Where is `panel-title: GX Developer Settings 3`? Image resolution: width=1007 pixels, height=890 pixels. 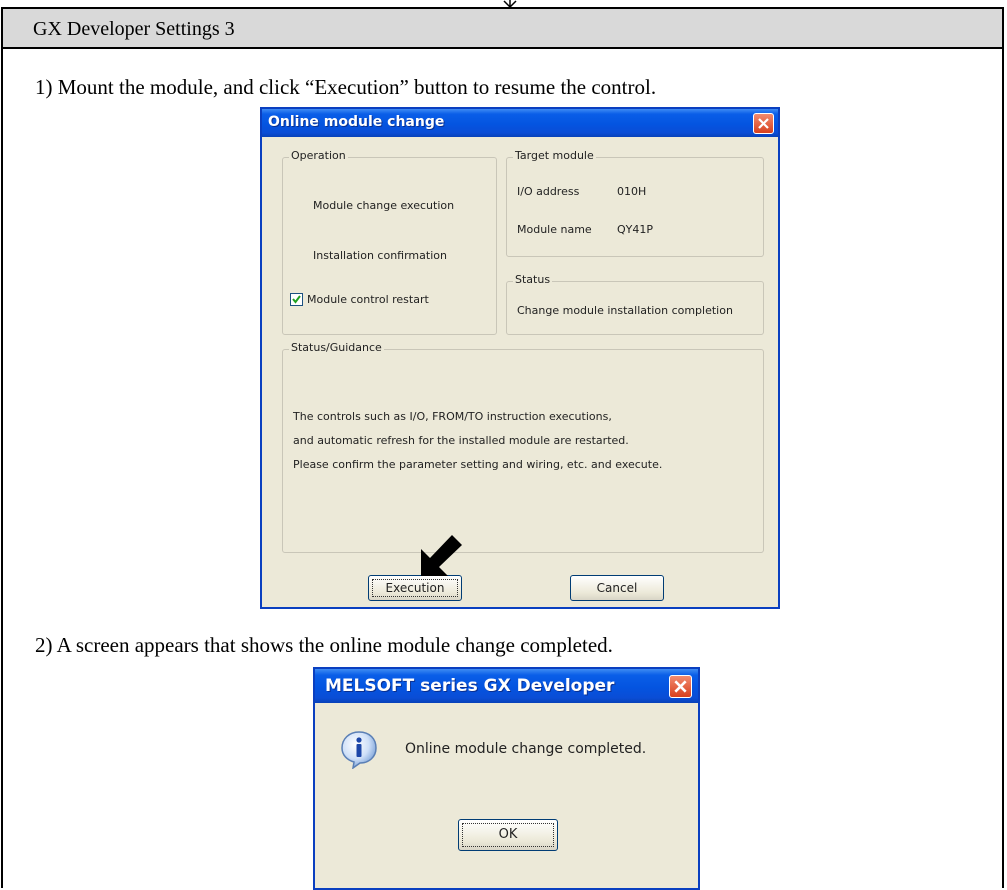
panel-title: GX Developer Settings 3 is located at coordinates (134, 29).